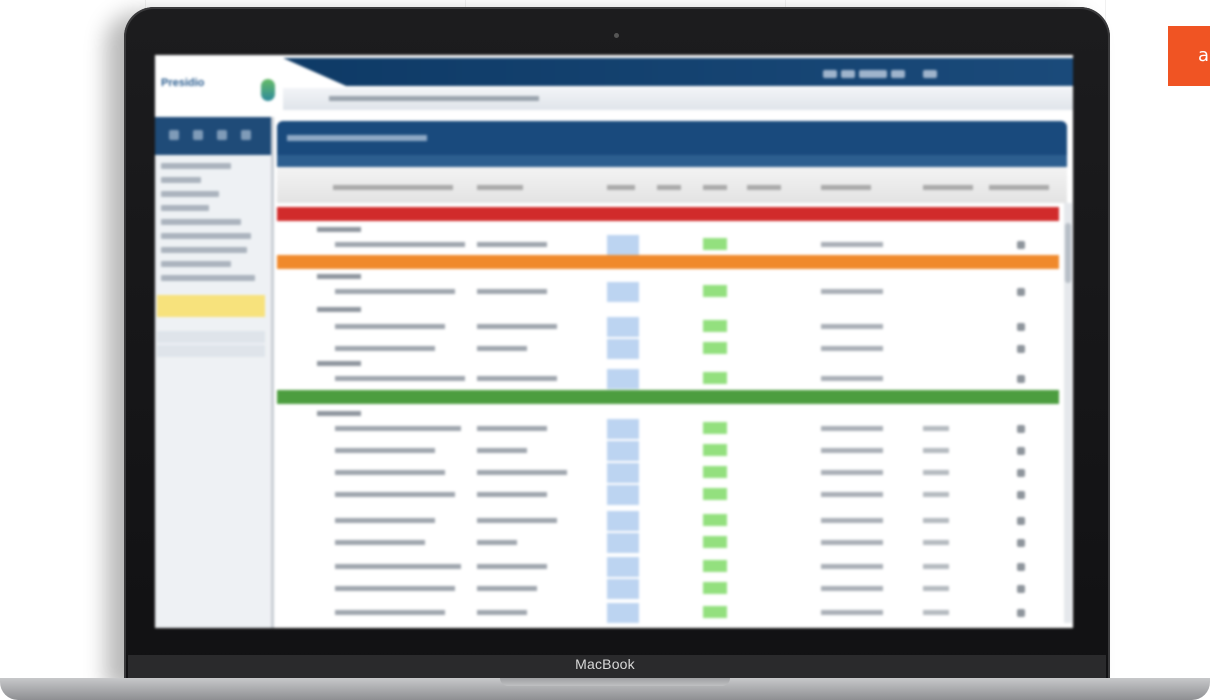 The width and height of the screenshot is (1210, 700). What do you see at coordinates (678, 72) in the screenshot?
I see `top-nav-bar` at bounding box center [678, 72].